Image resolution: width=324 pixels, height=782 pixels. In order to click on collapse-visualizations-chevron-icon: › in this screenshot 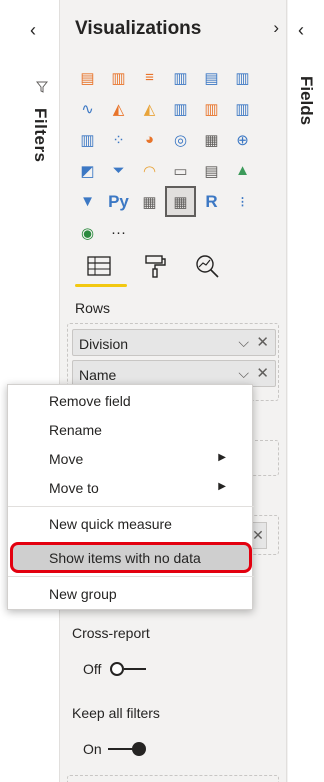, I will do `click(276, 28)`.